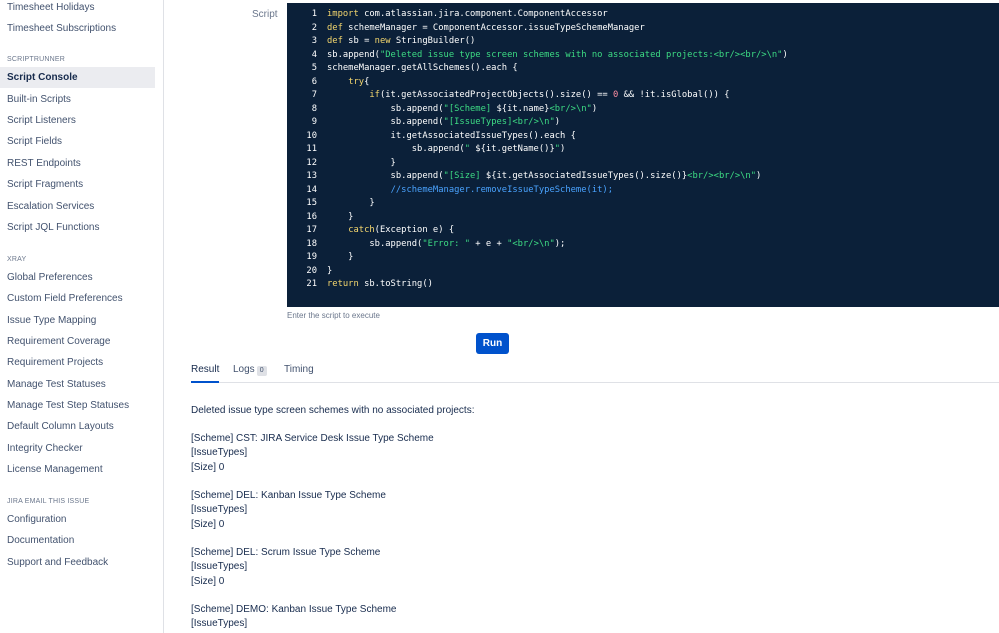 The width and height of the screenshot is (999, 633). I want to click on sidebar-item-manage-test-step-statuses: Manage Test Step Statuses, so click(77, 405).